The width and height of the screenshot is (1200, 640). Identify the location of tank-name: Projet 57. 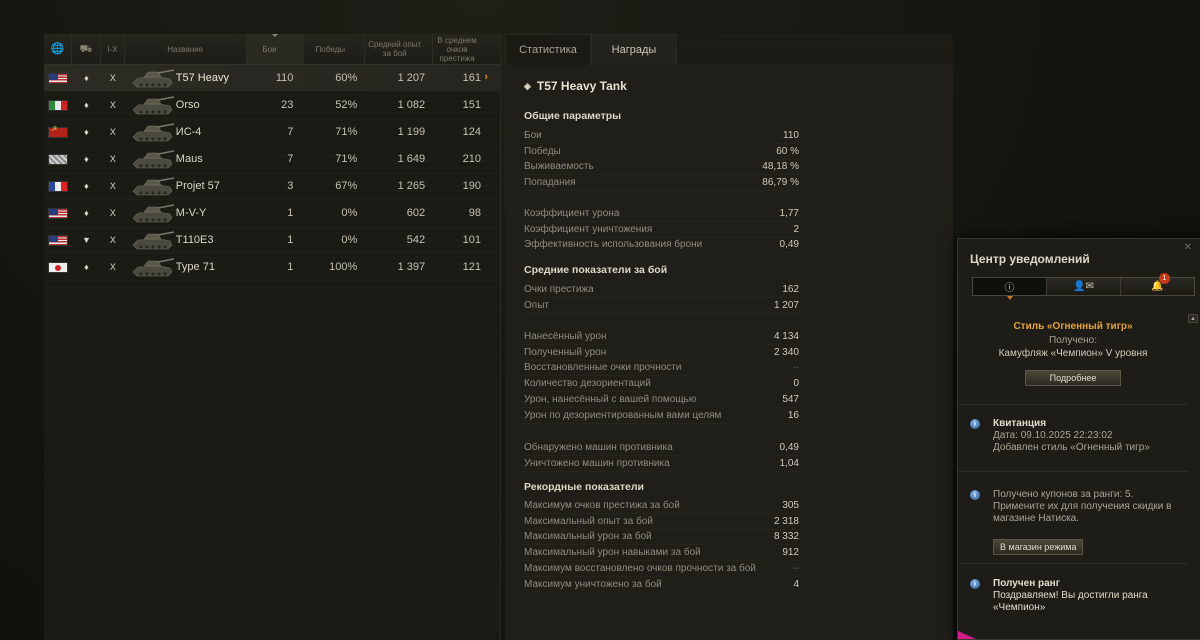
(197, 186).